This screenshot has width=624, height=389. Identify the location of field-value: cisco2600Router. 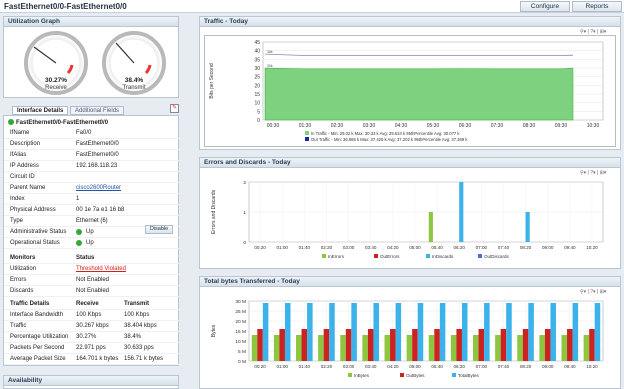
(98, 188).